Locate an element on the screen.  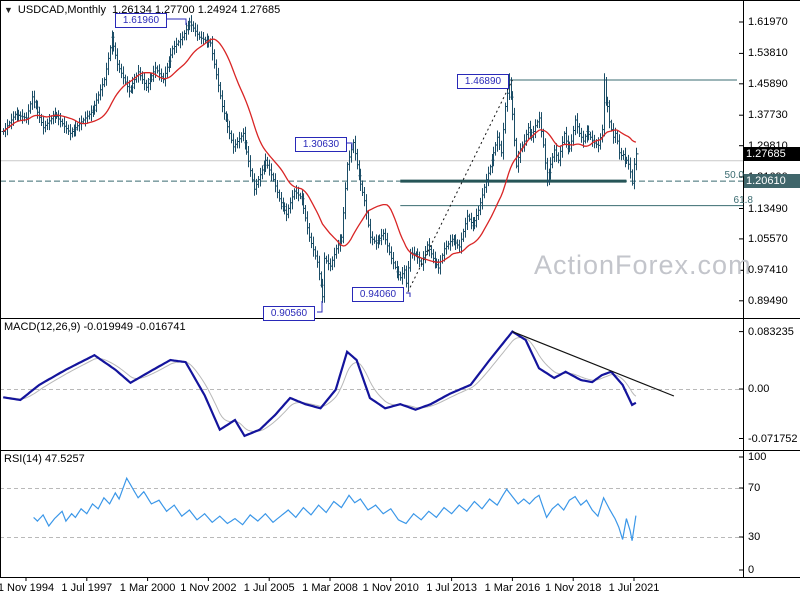
price-axis-label: 1.53810 is located at coordinates (768, 53).